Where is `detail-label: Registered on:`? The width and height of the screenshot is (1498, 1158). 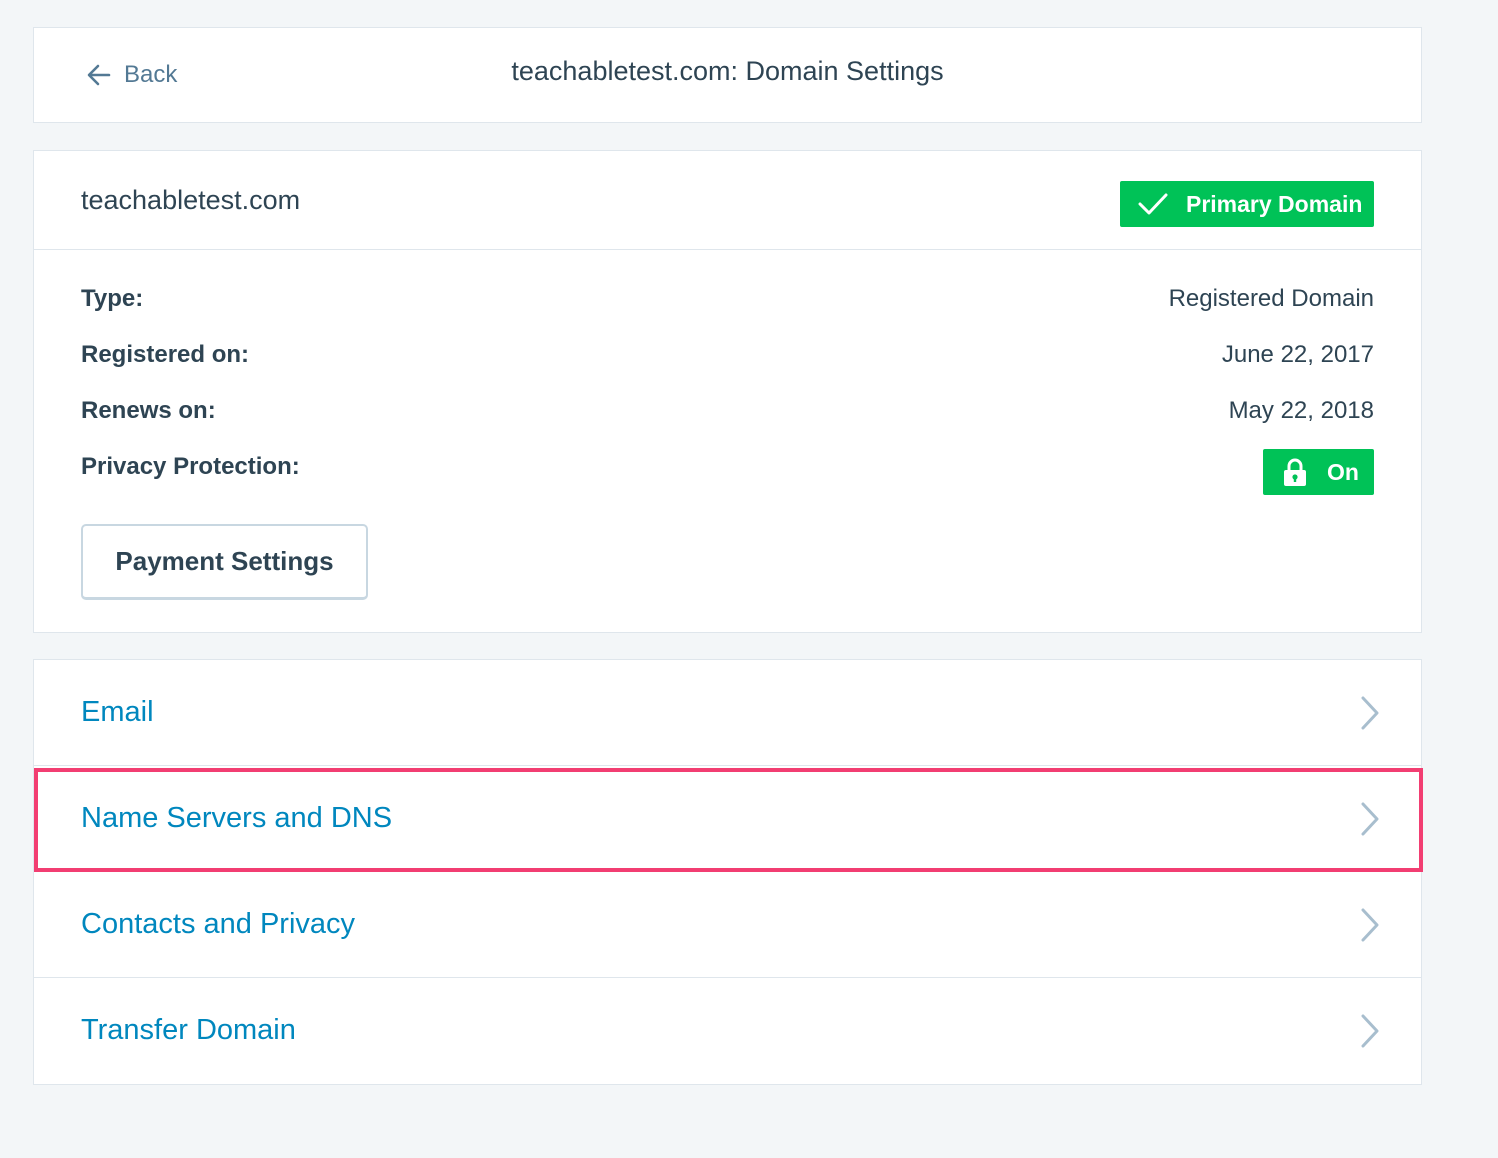
detail-label: Registered on: is located at coordinates (165, 354).